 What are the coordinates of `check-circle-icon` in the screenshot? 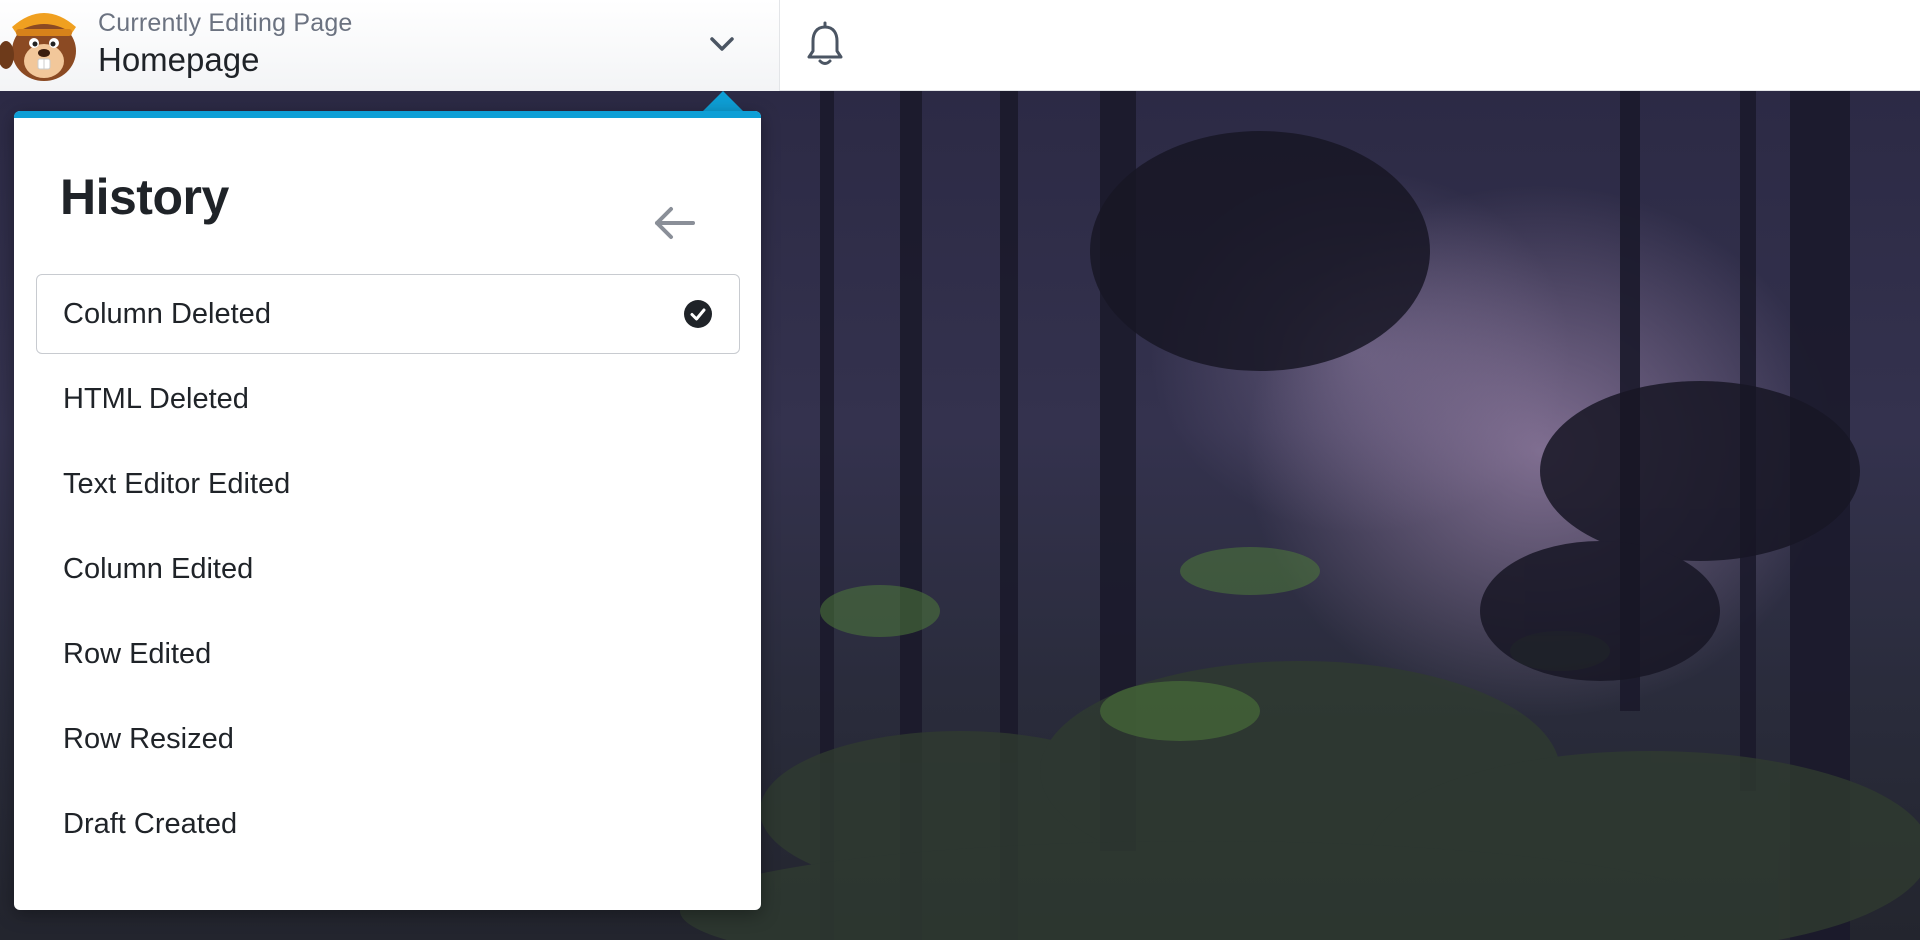 It's located at (698, 314).